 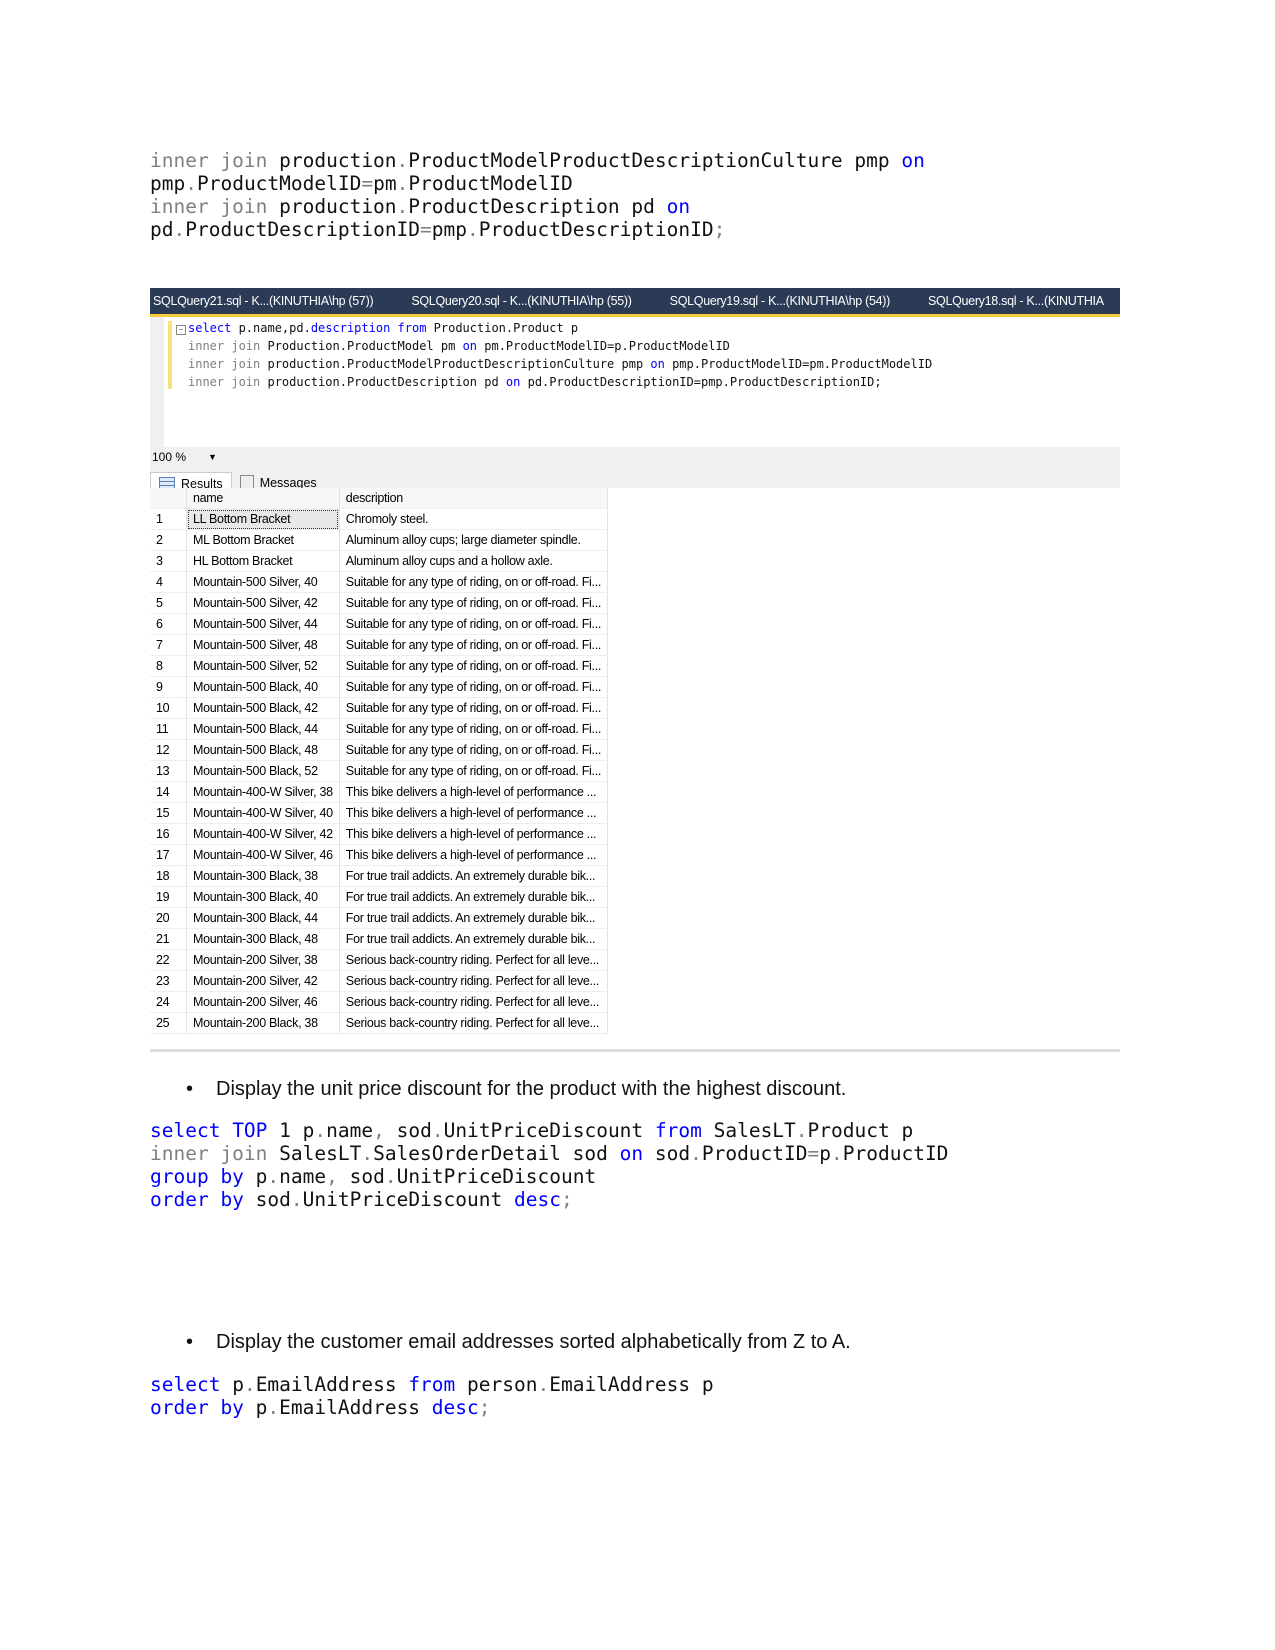 What do you see at coordinates (780, 301) in the screenshot?
I see `query-tab: SQLQuery19.sql - K...(KINUTHIA\hp (54))` at bounding box center [780, 301].